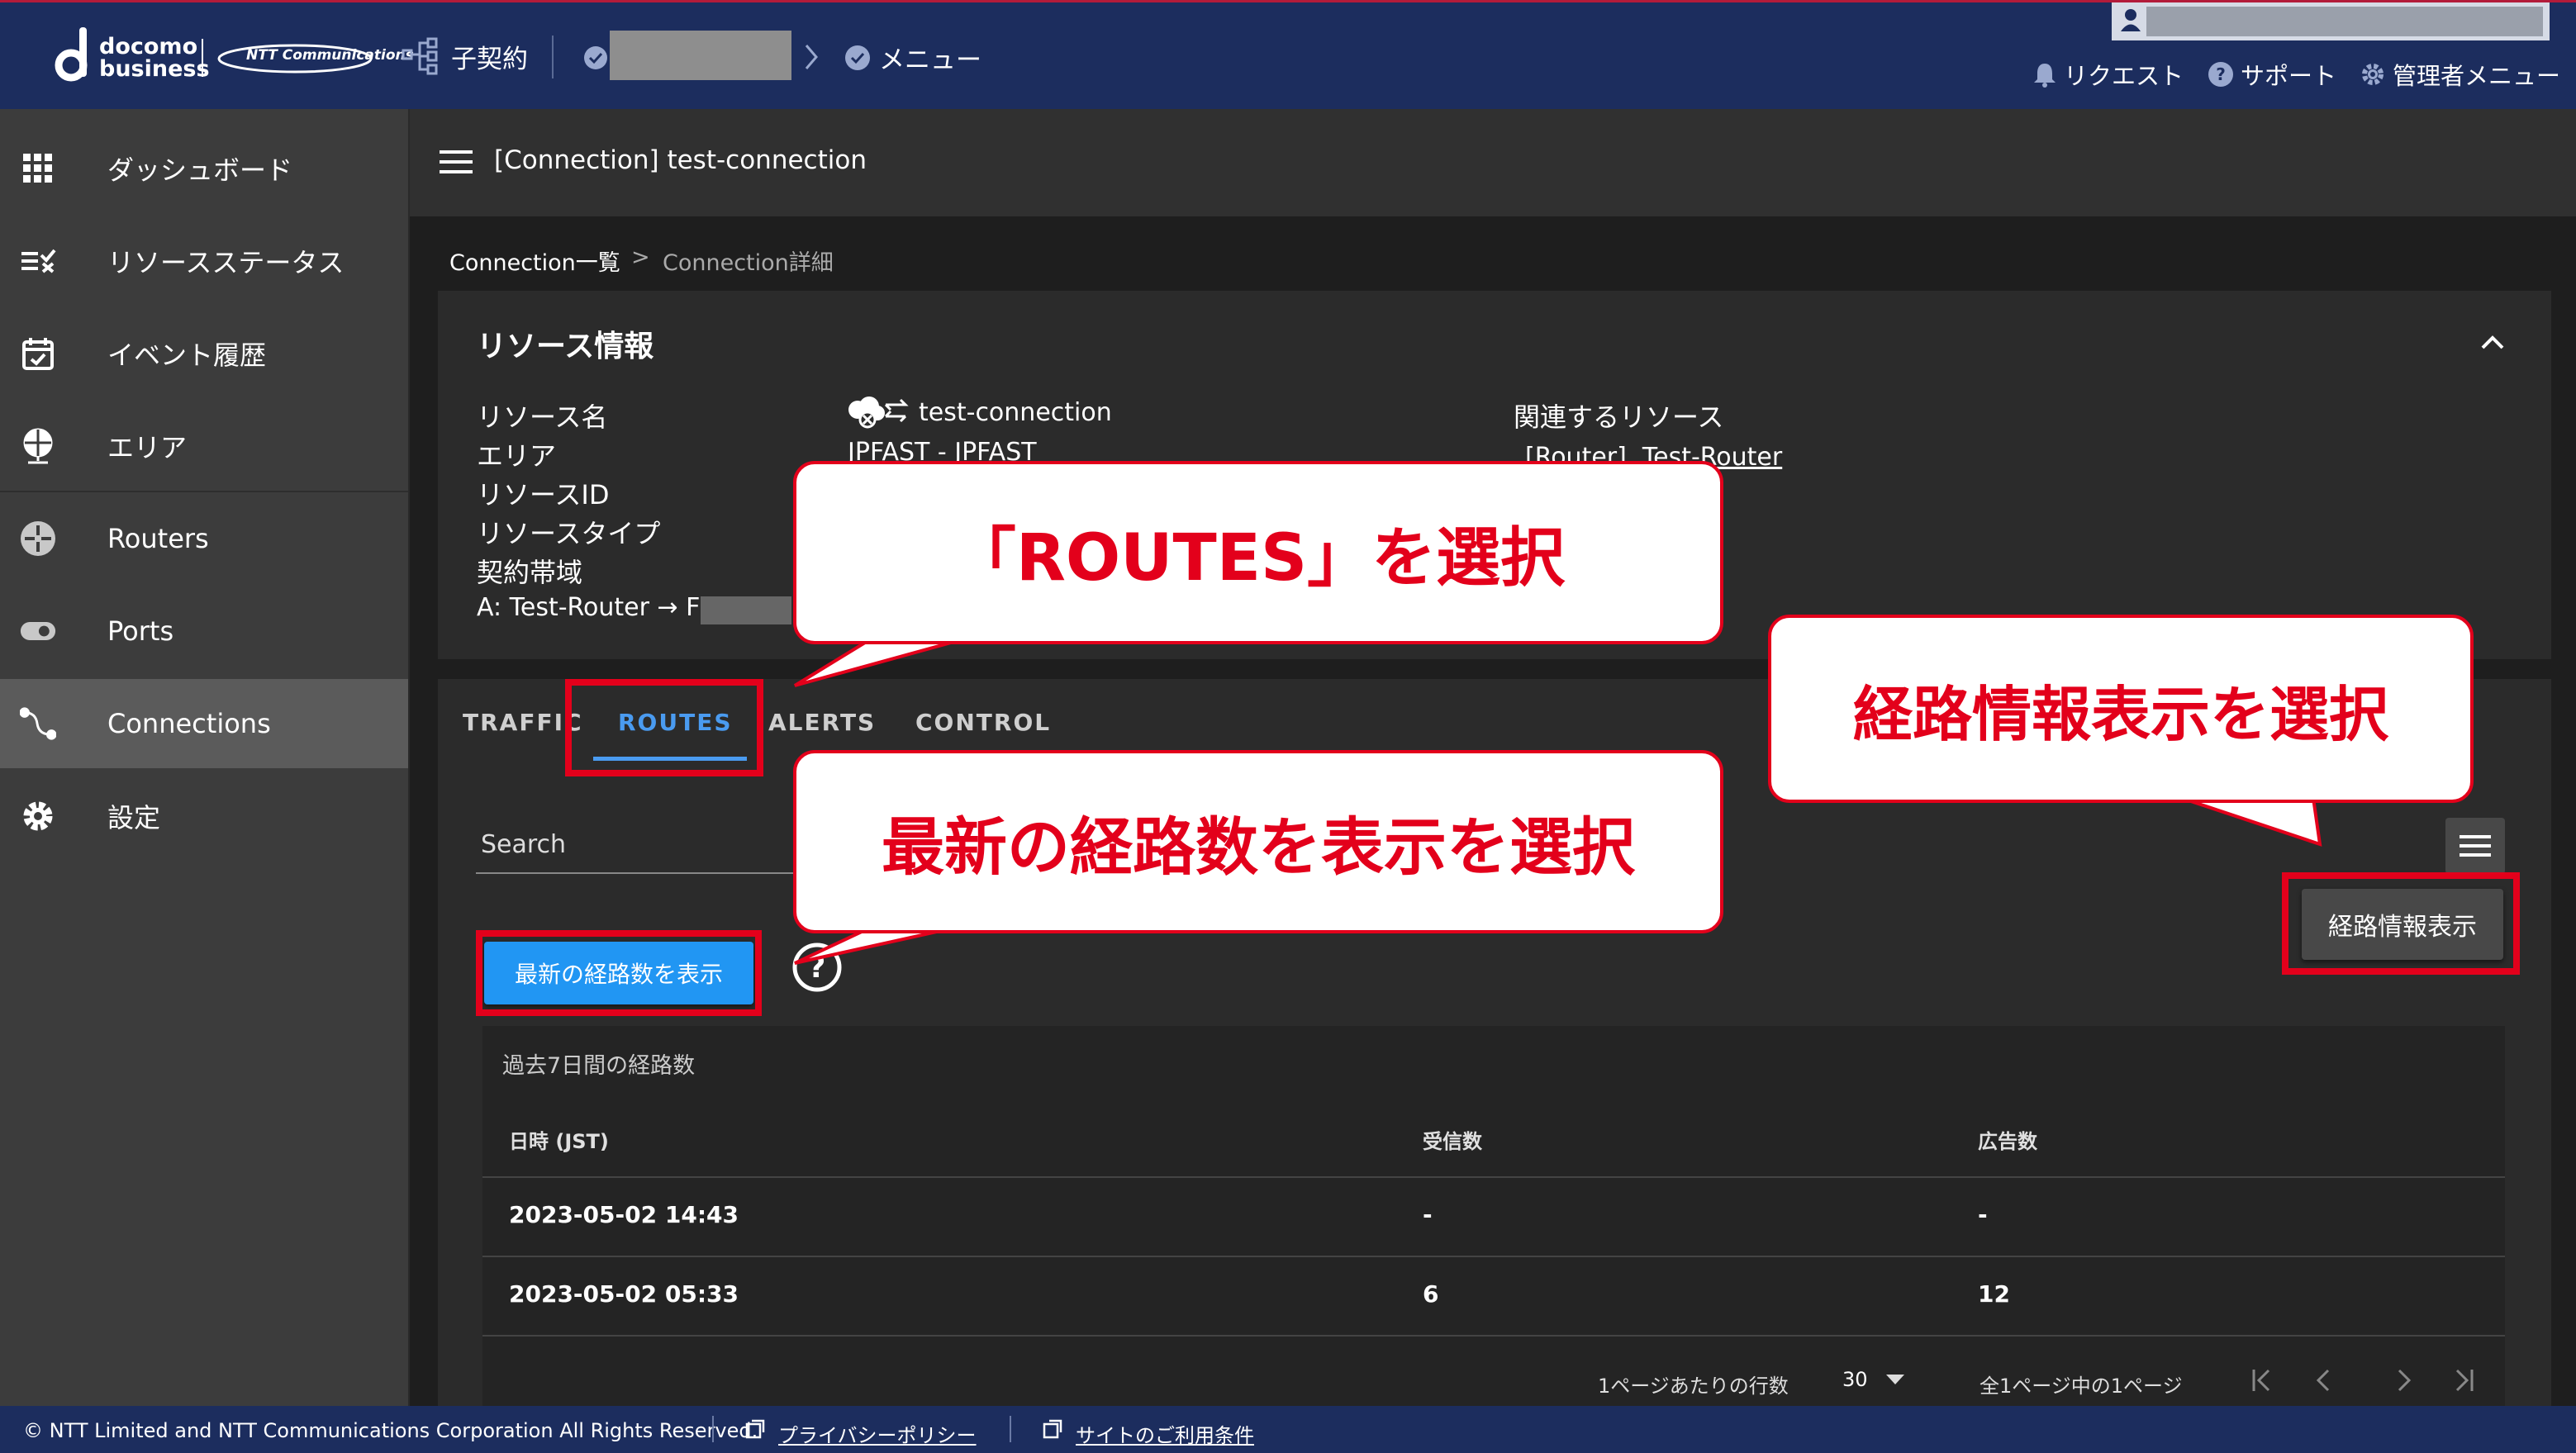 The width and height of the screenshot is (2576, 1453). What do you see at coordinates (2121, 709) in the screenshot?
I see `callout-select-route-info: 経路情報表示を選択` at bounding box center [2121, 709].